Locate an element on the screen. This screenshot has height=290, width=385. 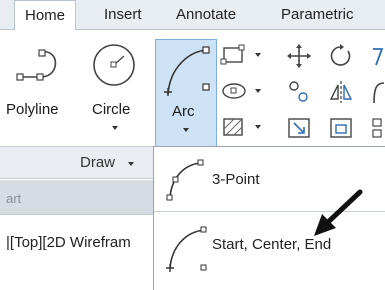
move-icon is located at coordinates (299, 56).